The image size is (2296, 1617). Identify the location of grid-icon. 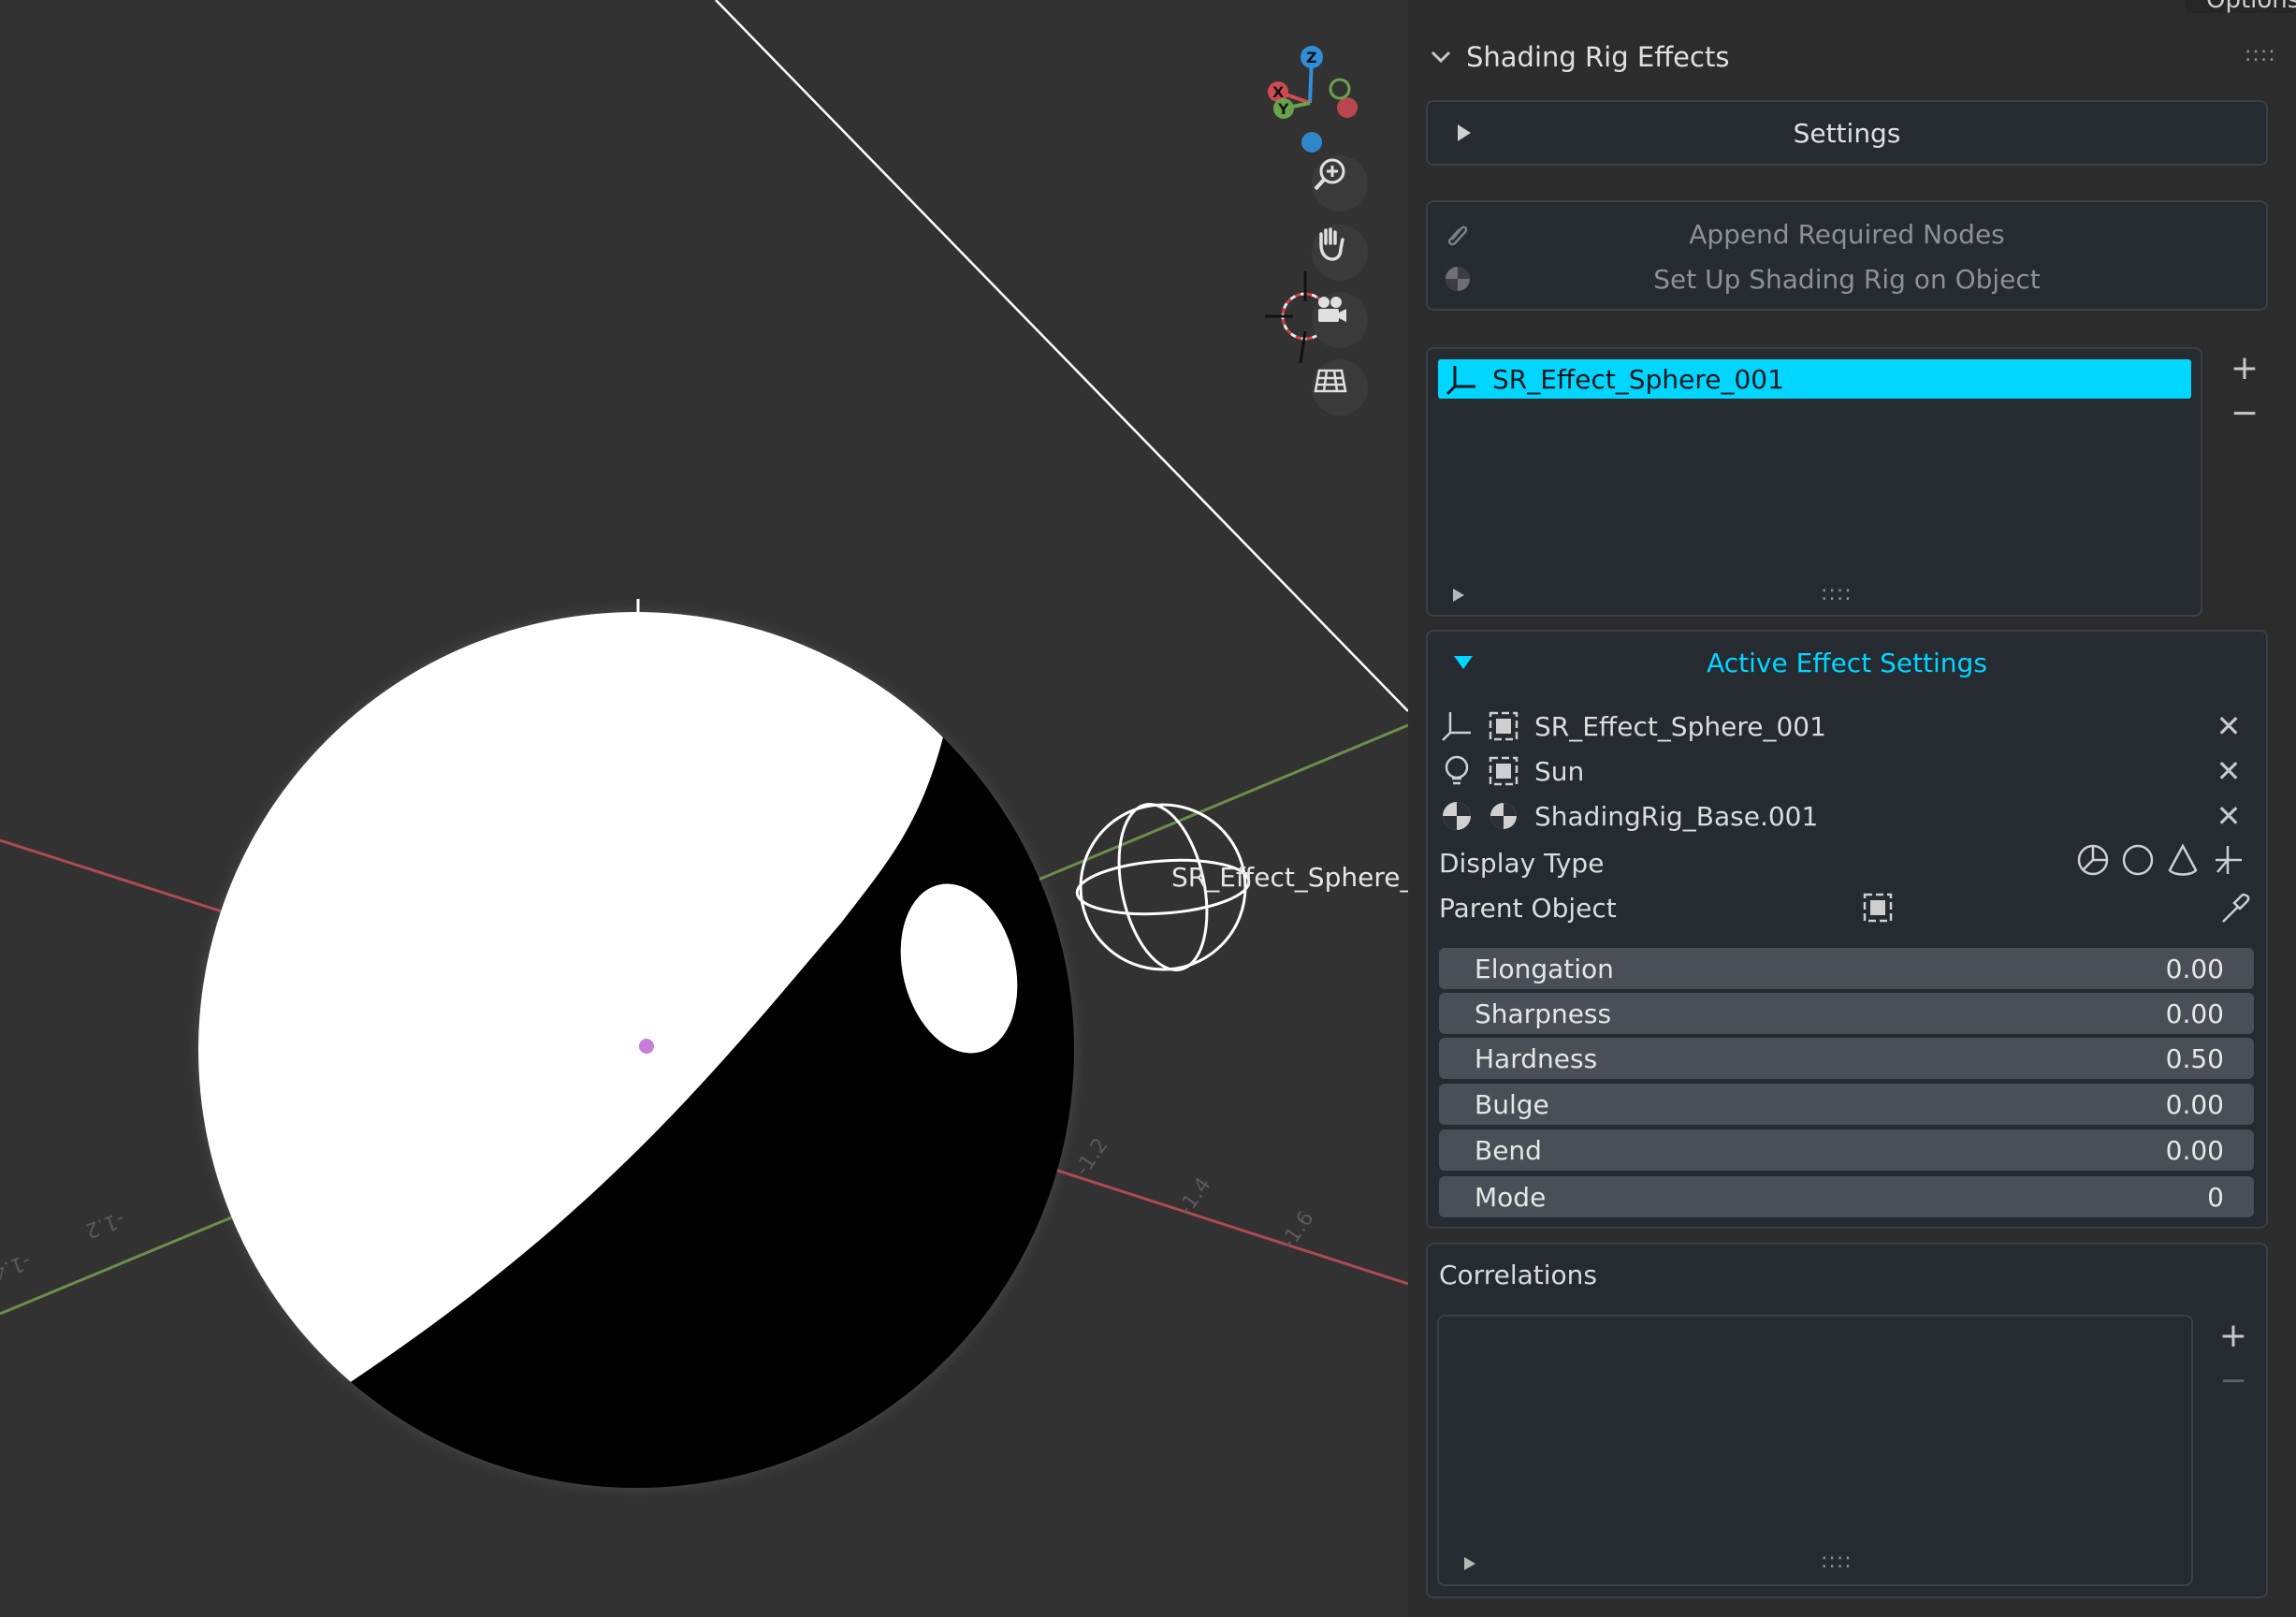
(1340, 387).